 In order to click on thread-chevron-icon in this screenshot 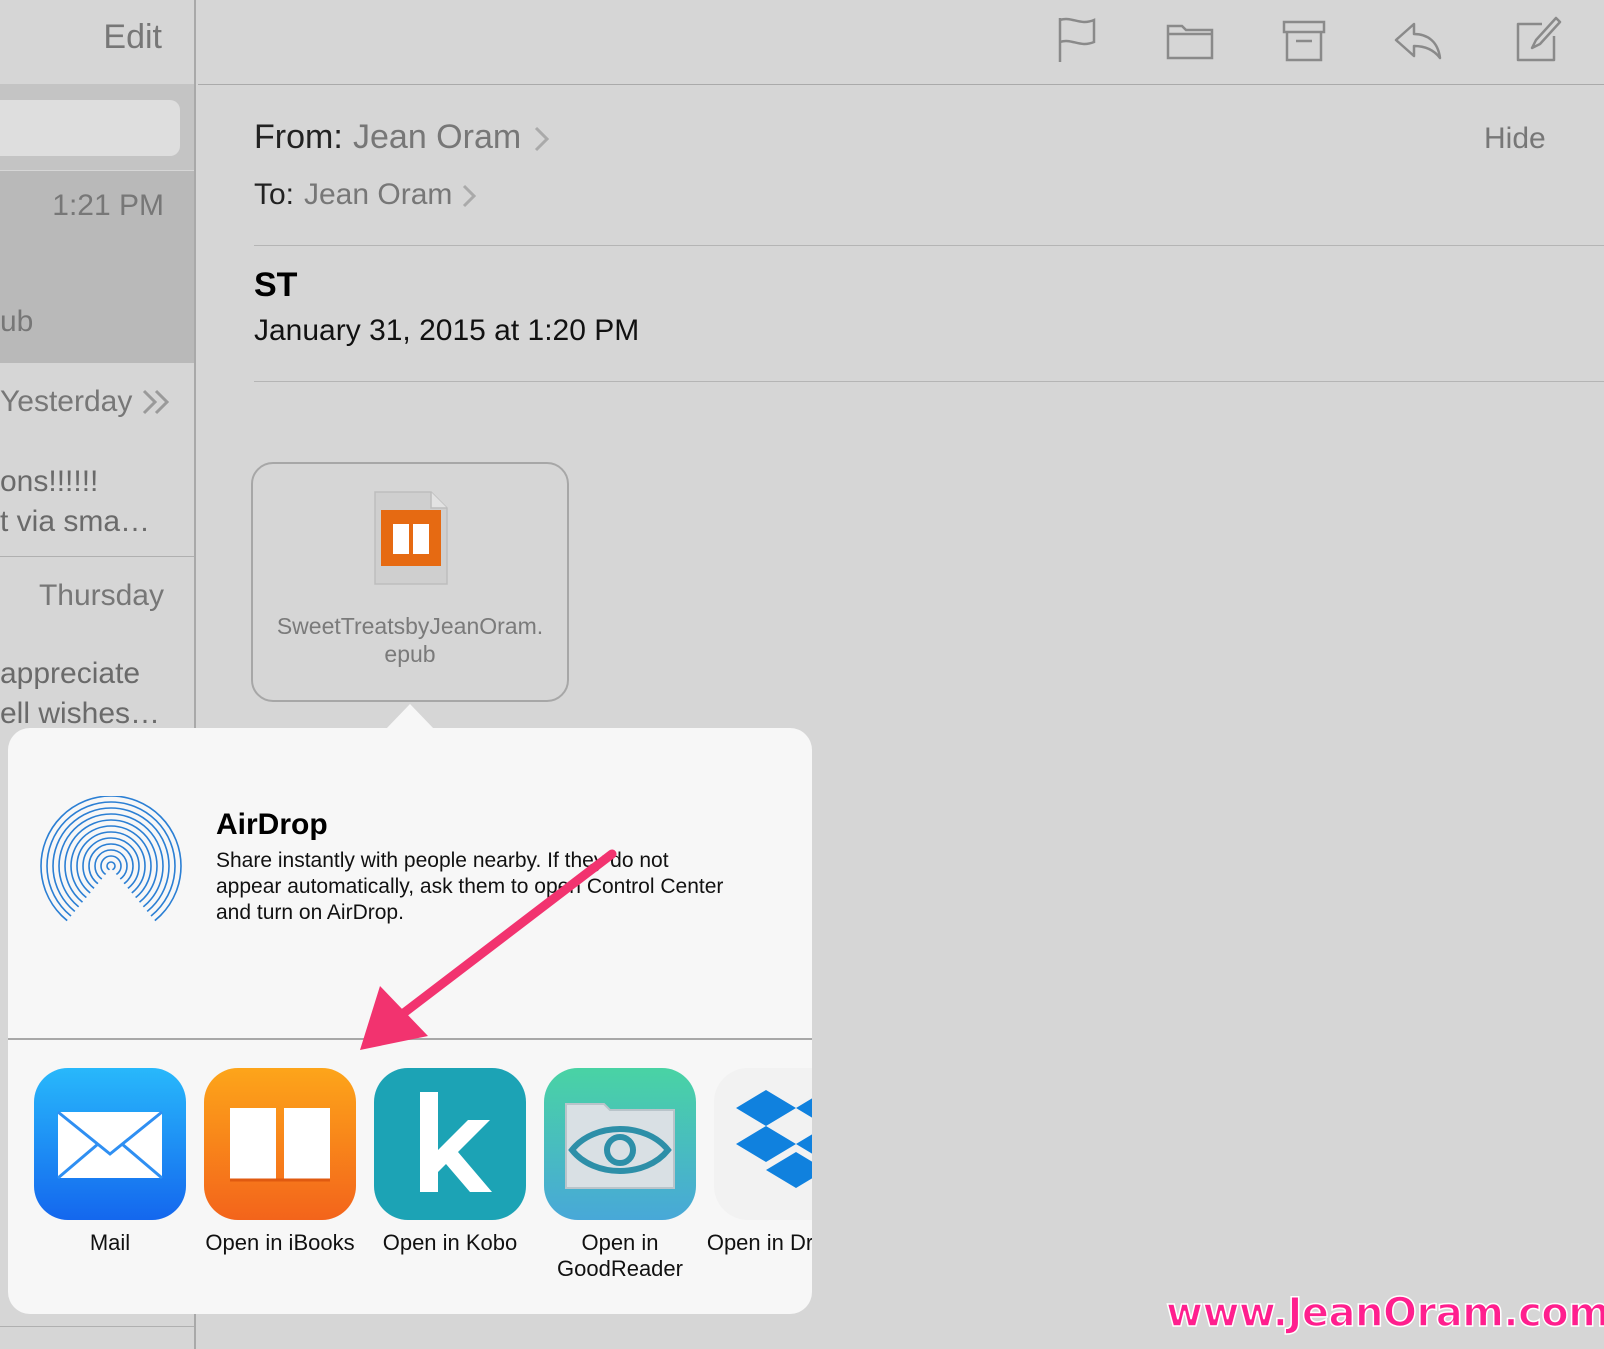, I will do `click(157, 402)`.